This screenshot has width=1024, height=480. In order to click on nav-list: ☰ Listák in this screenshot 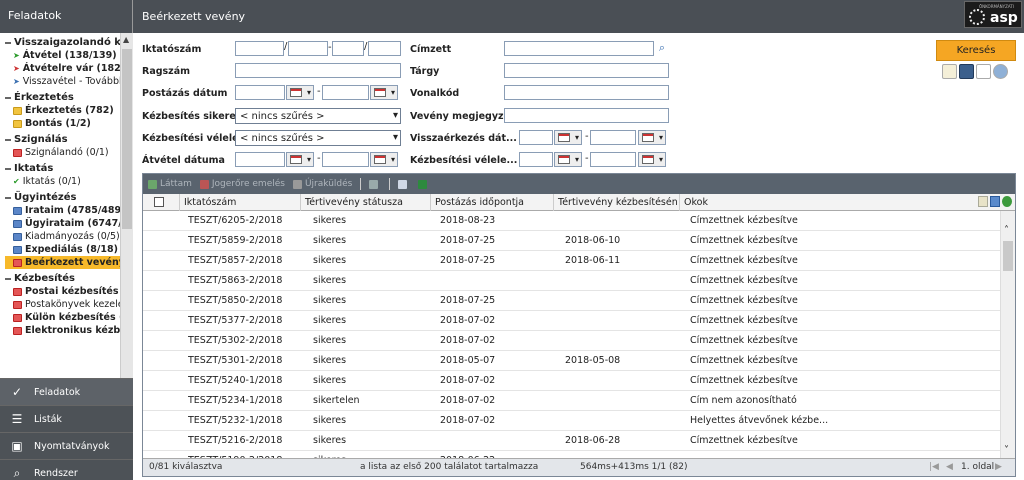, I will do `click(66, 418)`.